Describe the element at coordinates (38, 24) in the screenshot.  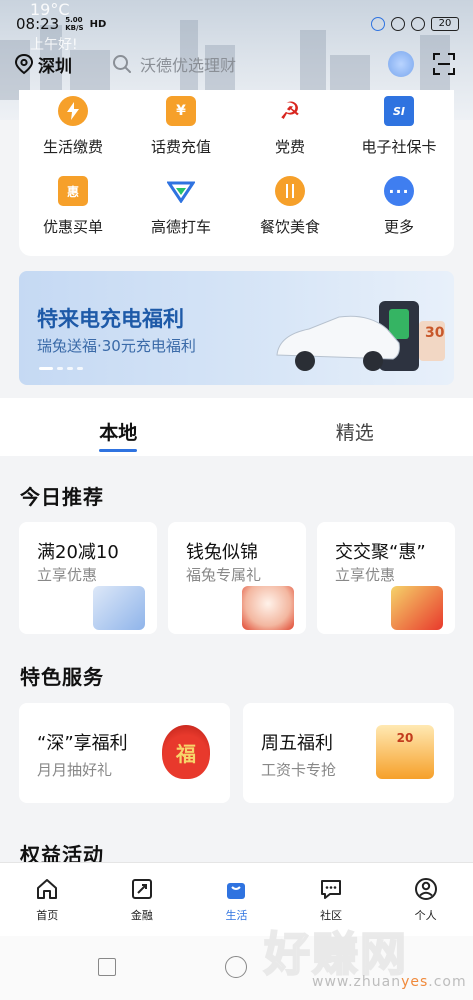
I see `clock: 08:23` at that location.